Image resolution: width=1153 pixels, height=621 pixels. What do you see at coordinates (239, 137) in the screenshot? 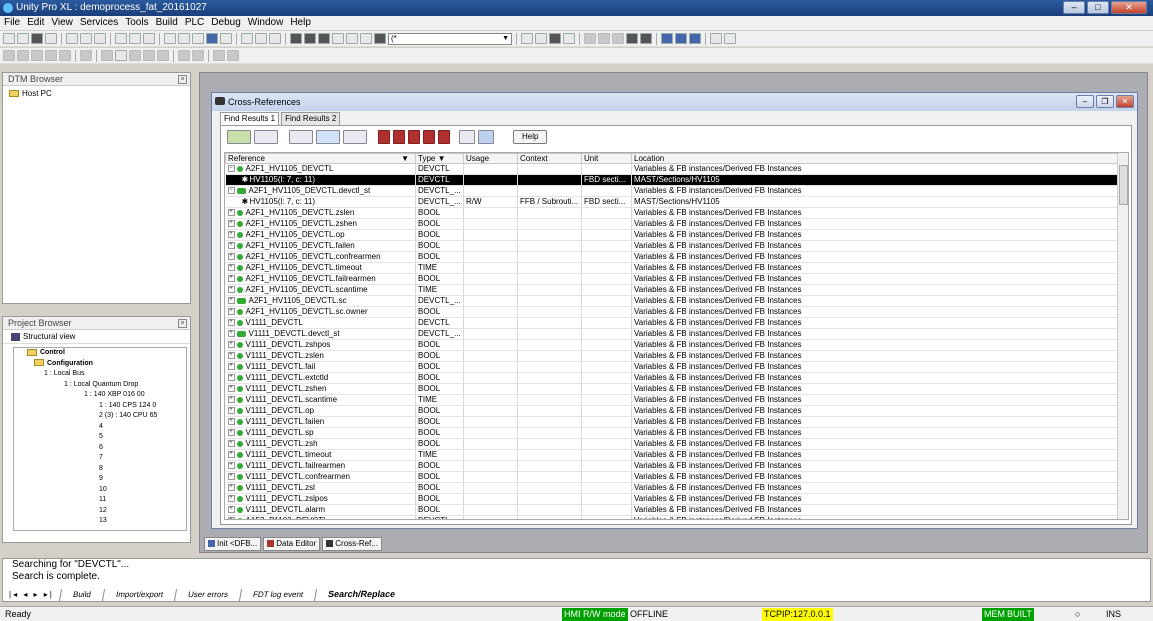
I see `tree-view-icon` at bounding box center [239, 137].